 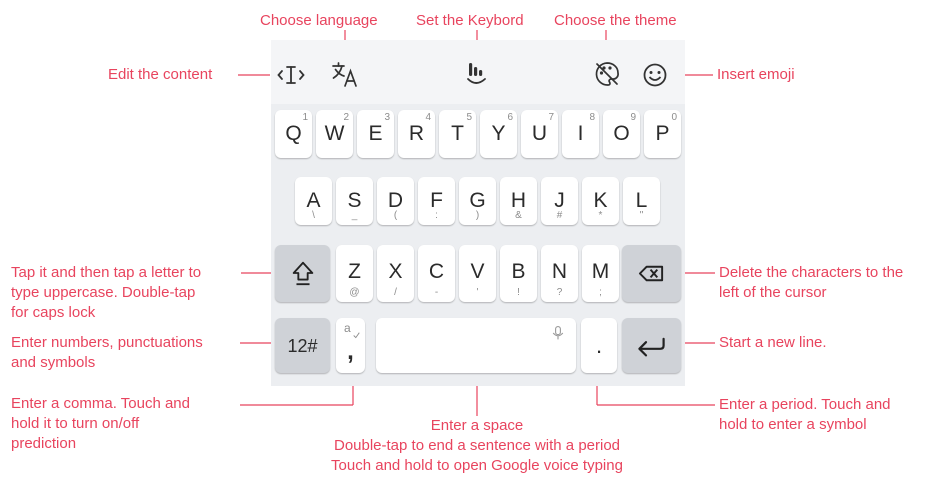 What do you see at coordinates (291, 75) in the screenshot?
I see `text-cursor-icon` at bounding box center [291, 75].